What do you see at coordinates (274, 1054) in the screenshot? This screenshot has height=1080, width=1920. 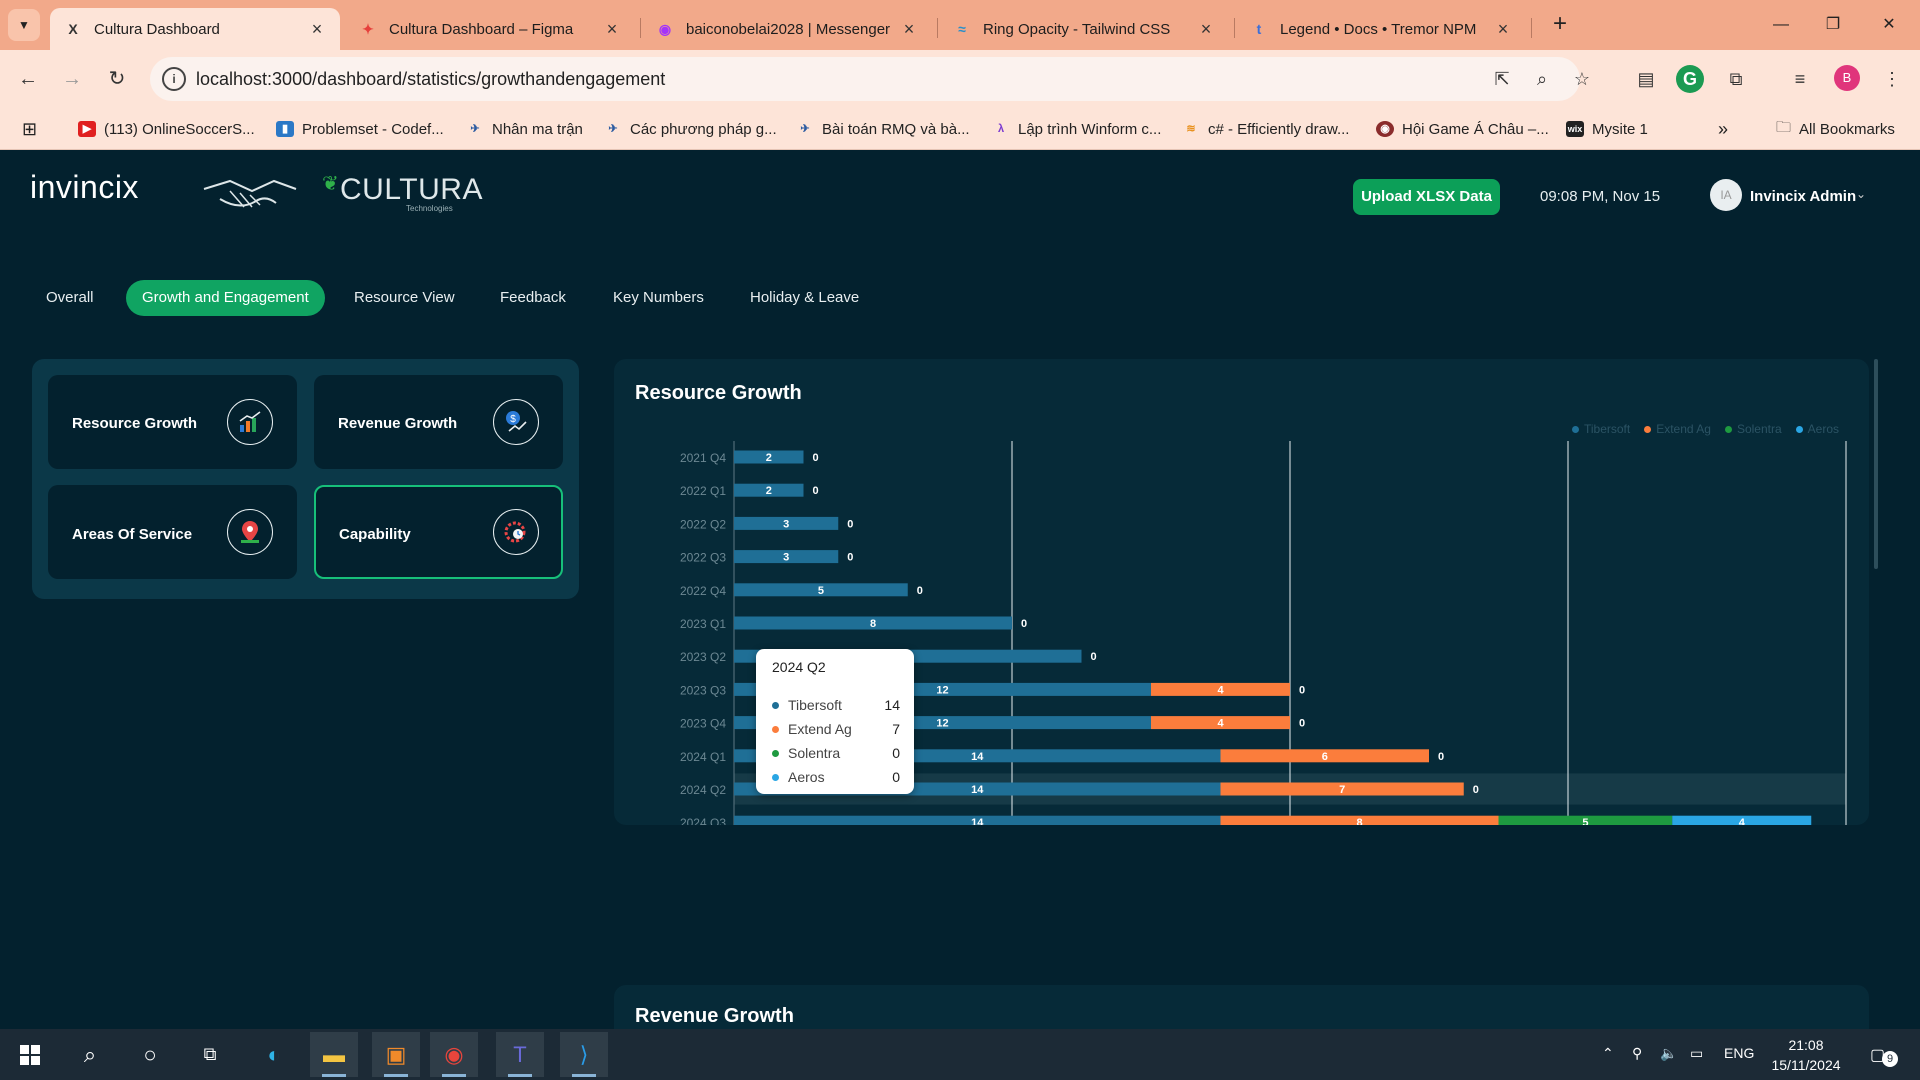 I see `edge-browser-icon: ◐` at bounding box center [274, 1054].